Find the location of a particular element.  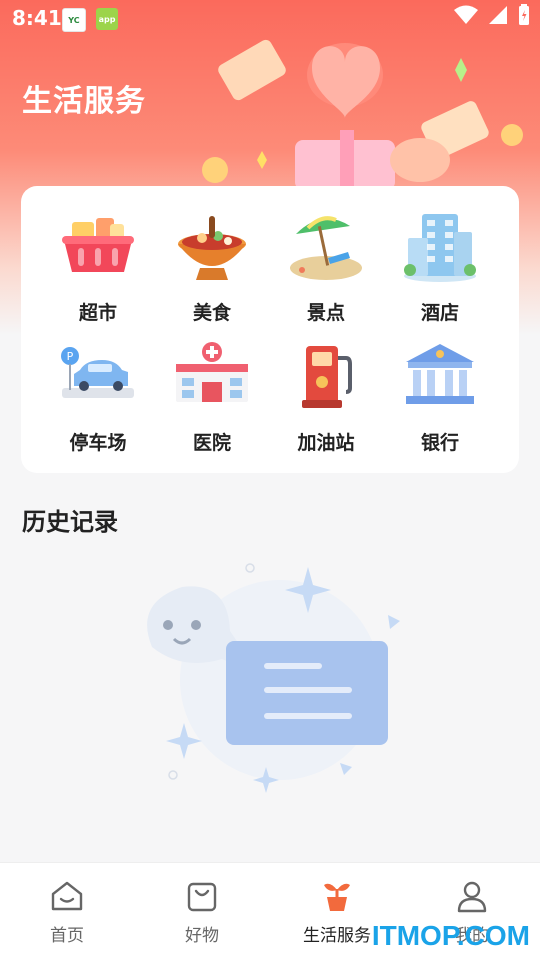

bank-icon is located at coordinates (440, 374).